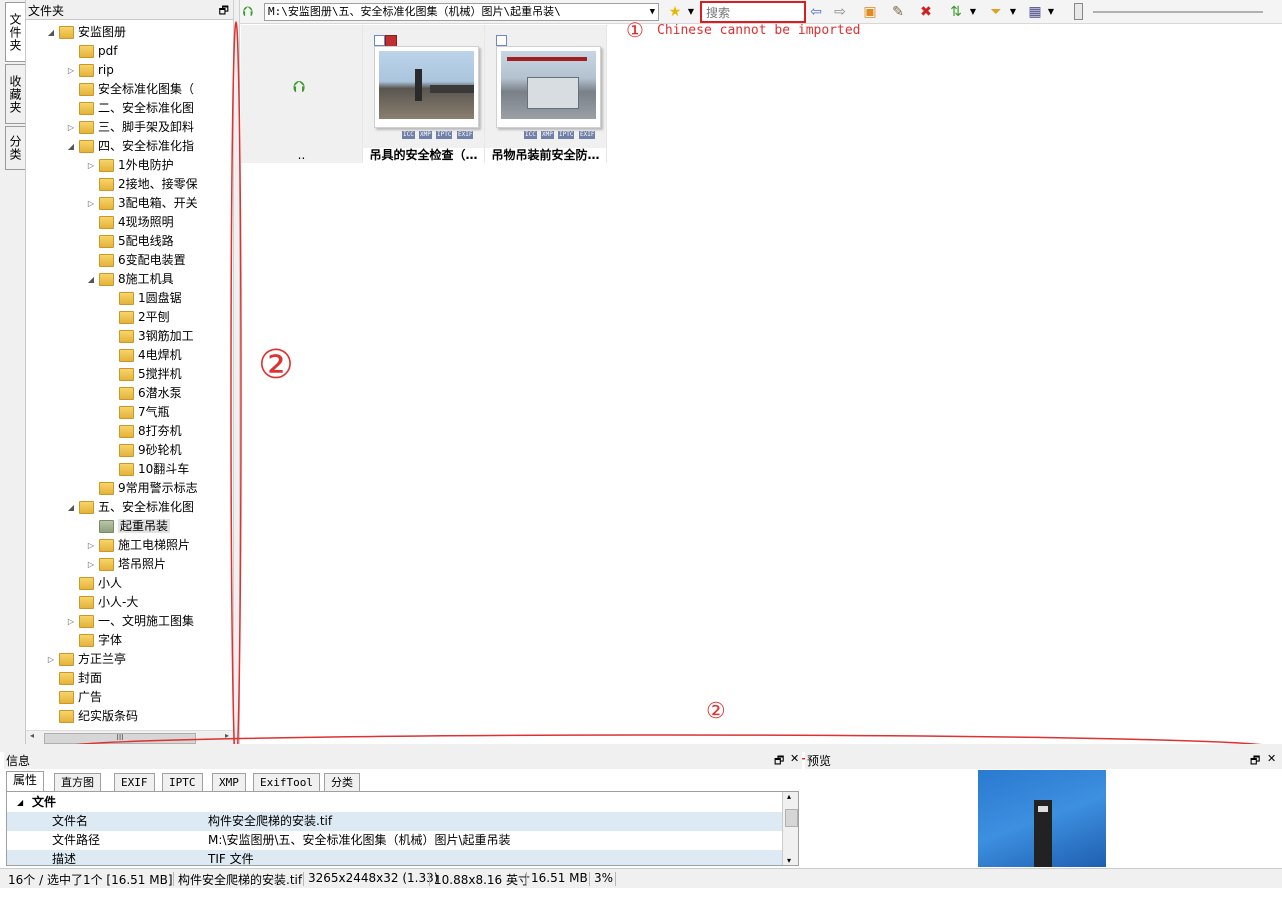 Image resolution: width=1282 pixels, height=897 pixels. What do you see at coordinates (359, 840) in the screenshot?
I see `property-value: M:\安监图册\五、安全标准化图集（机械）图片\起重吊装` at bounding box center [359, 840].